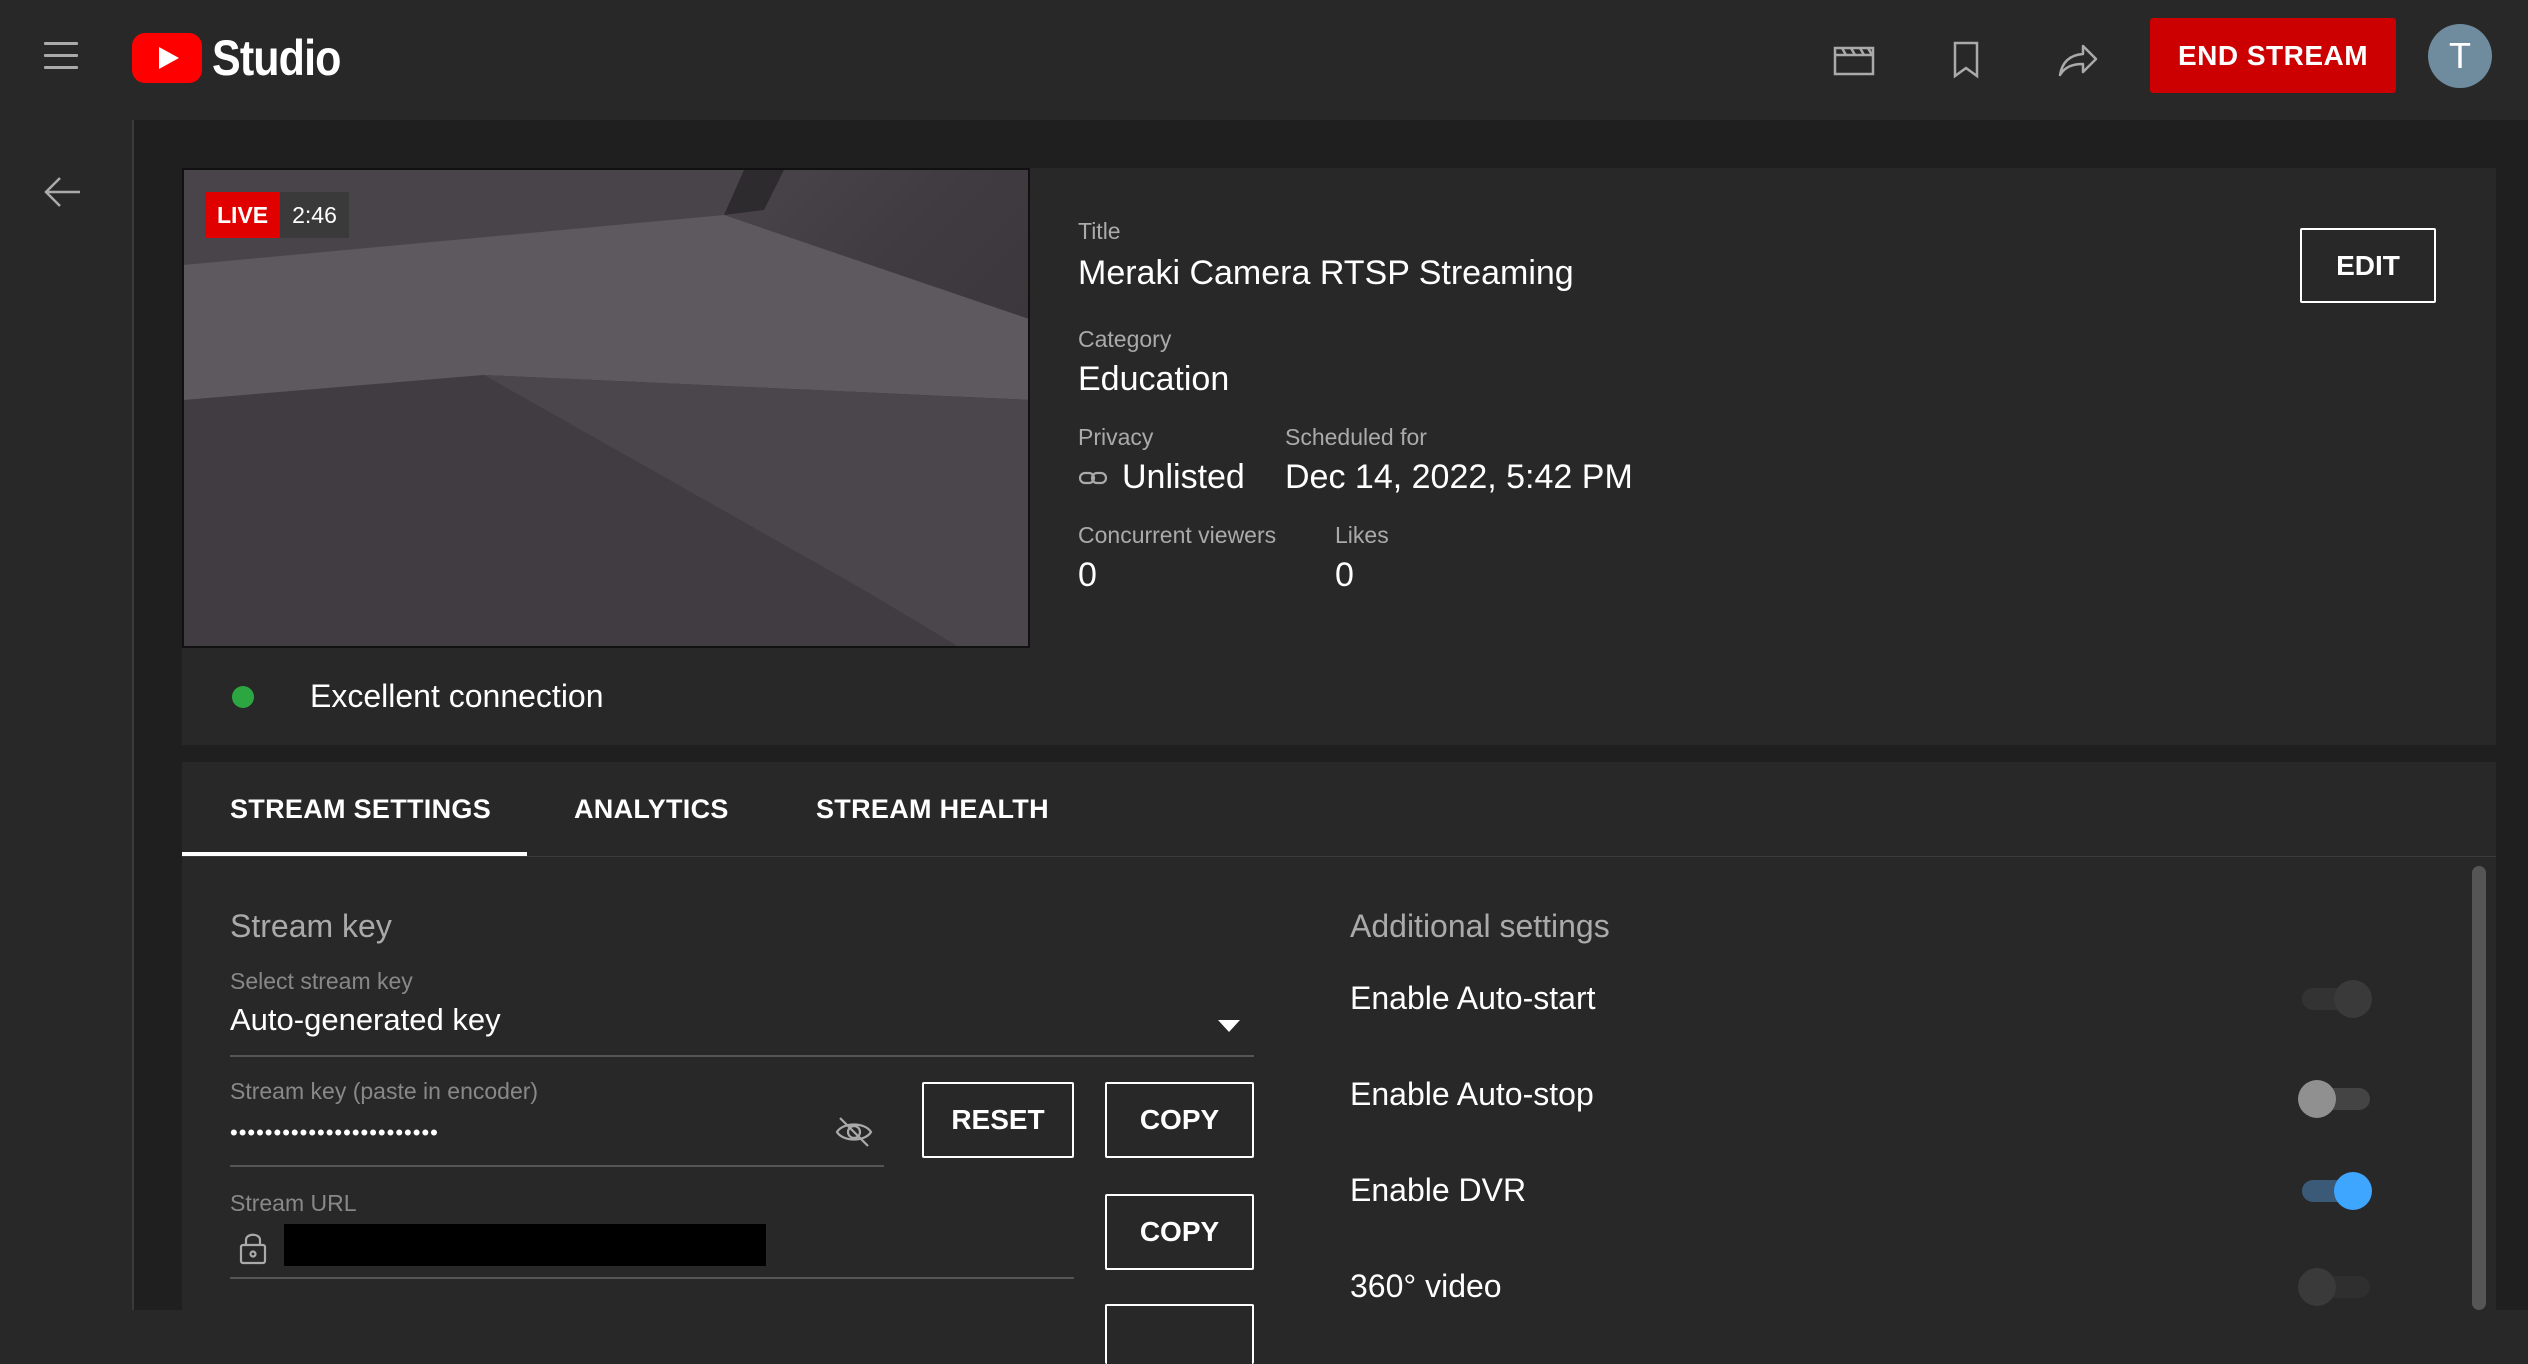 This screenshot has width=2528, height=1364. Describe the element at coordinates (1339, 809) in the screenshot. I see `tab-bar` at that location.